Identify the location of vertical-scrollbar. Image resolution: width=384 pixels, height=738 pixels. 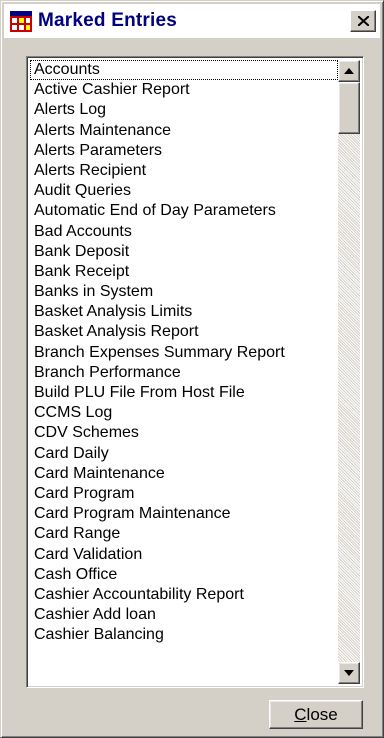
(349, 372).